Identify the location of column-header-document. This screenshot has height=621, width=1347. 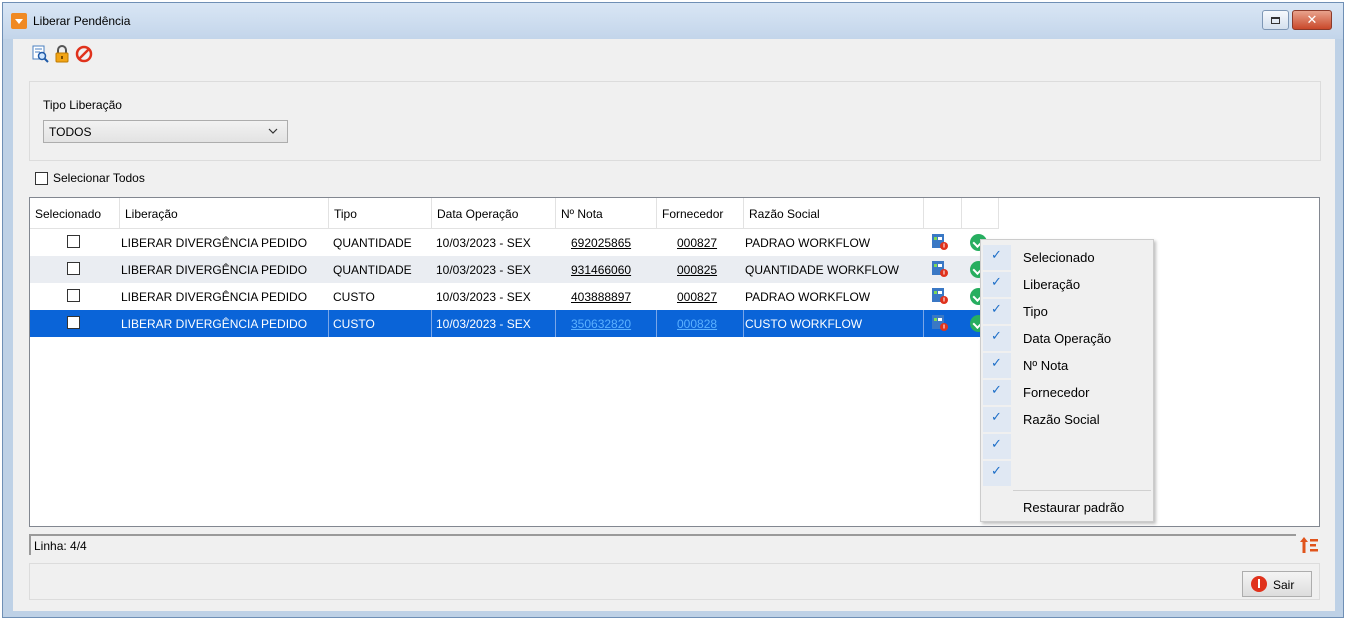
(943, 213).